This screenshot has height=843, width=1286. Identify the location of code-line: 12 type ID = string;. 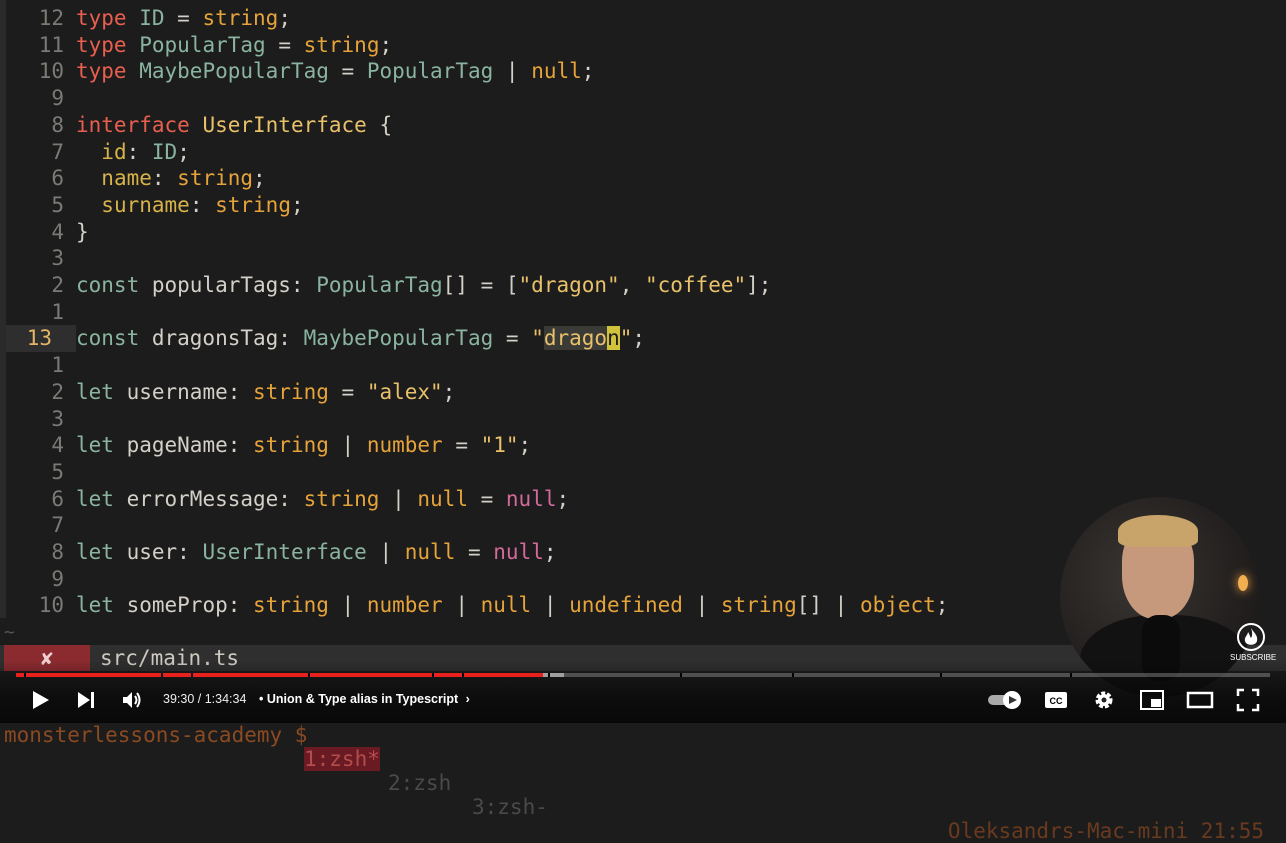
(643, 18).